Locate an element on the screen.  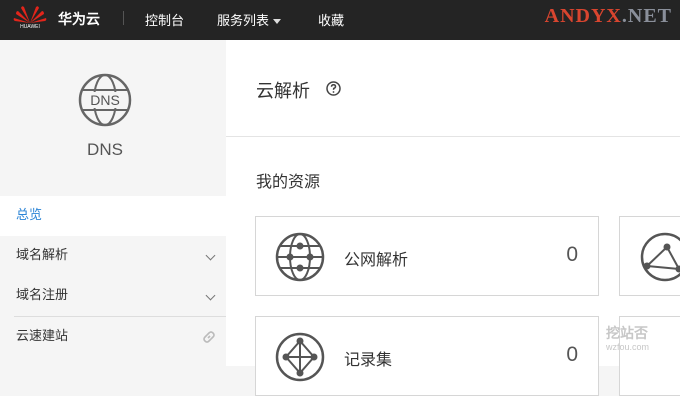
resource-card-public-resolution: 公网解析 0 is located at coordinates (427, 256).